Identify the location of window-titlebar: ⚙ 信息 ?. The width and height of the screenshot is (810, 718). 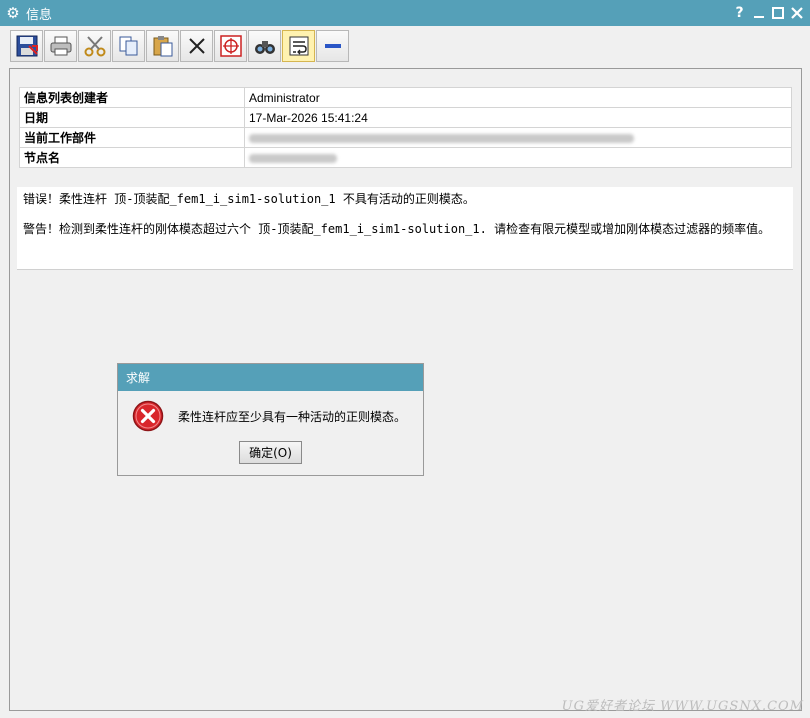
(405, 13).